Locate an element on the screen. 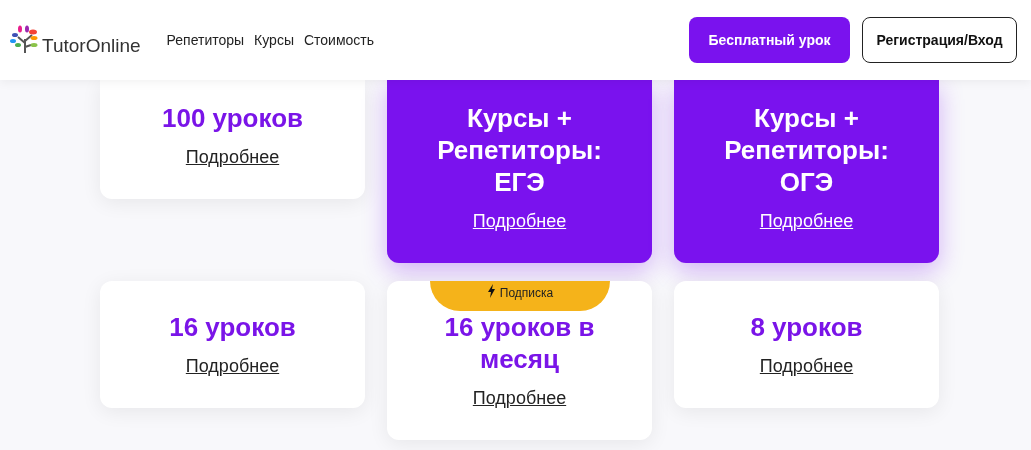 This screenshot has height=450, width=1031. nav-link: Курсы is located at coordinates (274, 40).